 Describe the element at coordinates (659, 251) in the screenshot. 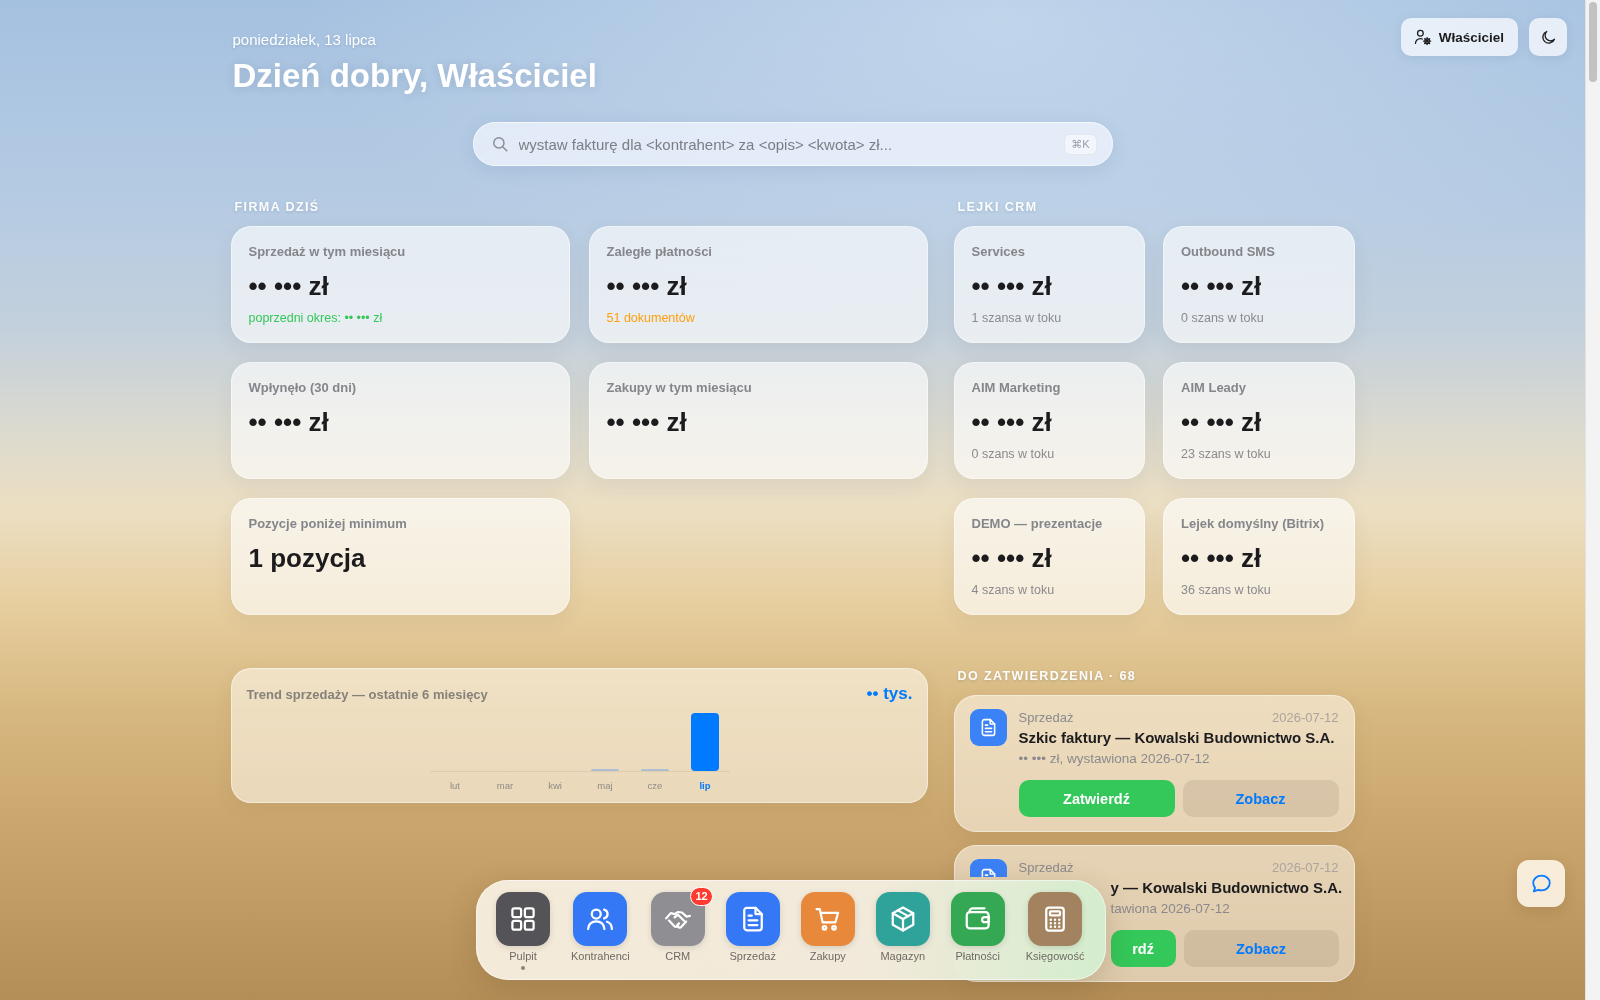

I see `card-label: Zaległe płatności` at that location.